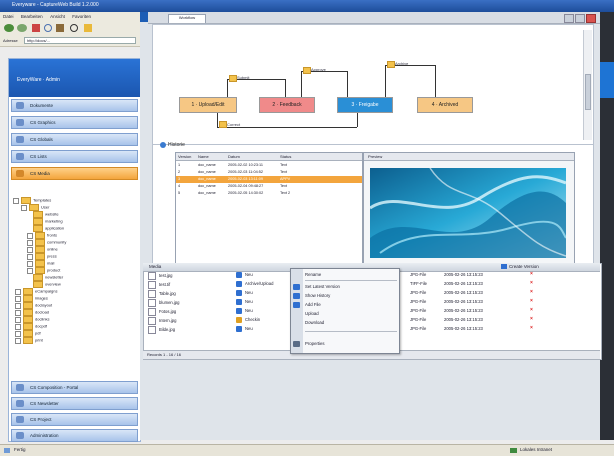 This screenshot has height=456, width=614. I want to click on nav-cs-project: CS Project, so click(74, 419).